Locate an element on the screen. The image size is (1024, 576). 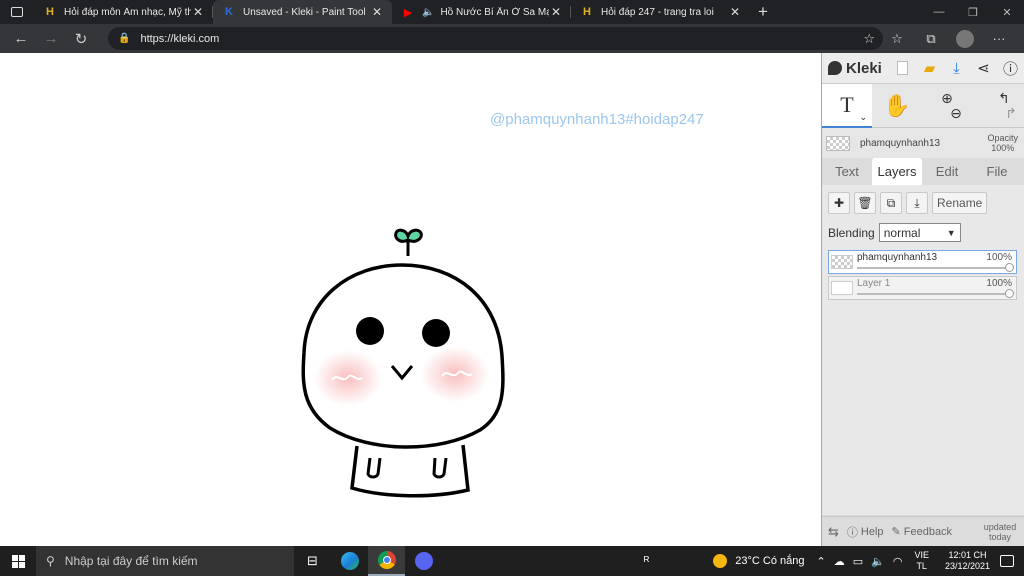
edge-icon is located at coordinates (349, 561).